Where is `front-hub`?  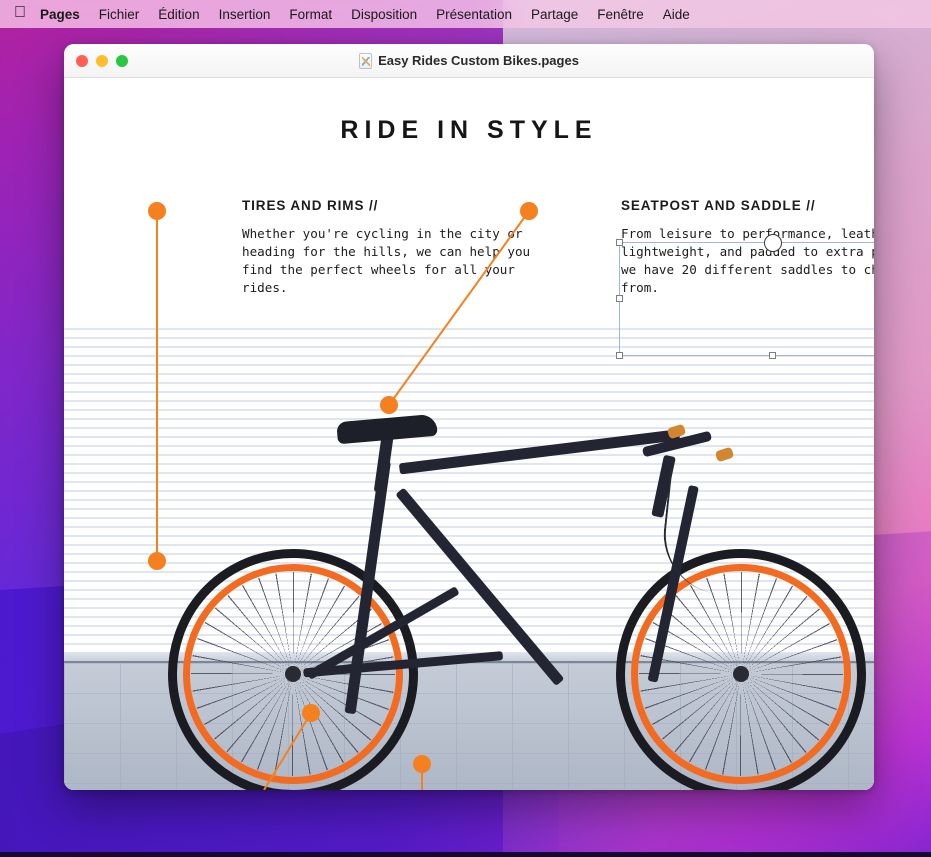 front-hub is located at coordinates (741, 674).